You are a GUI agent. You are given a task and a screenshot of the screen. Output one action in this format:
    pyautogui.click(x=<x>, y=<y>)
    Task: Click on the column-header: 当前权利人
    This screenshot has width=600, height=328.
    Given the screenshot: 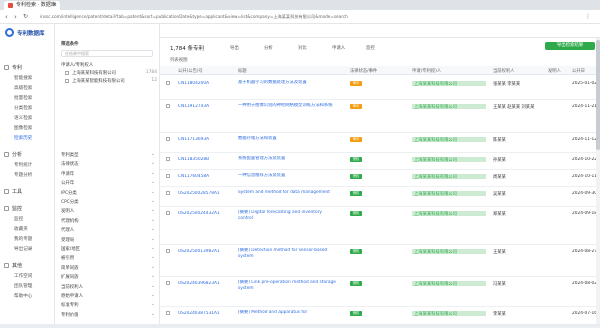 What is the action you would take?
    pyautogui.click(x=503, y=71)
    